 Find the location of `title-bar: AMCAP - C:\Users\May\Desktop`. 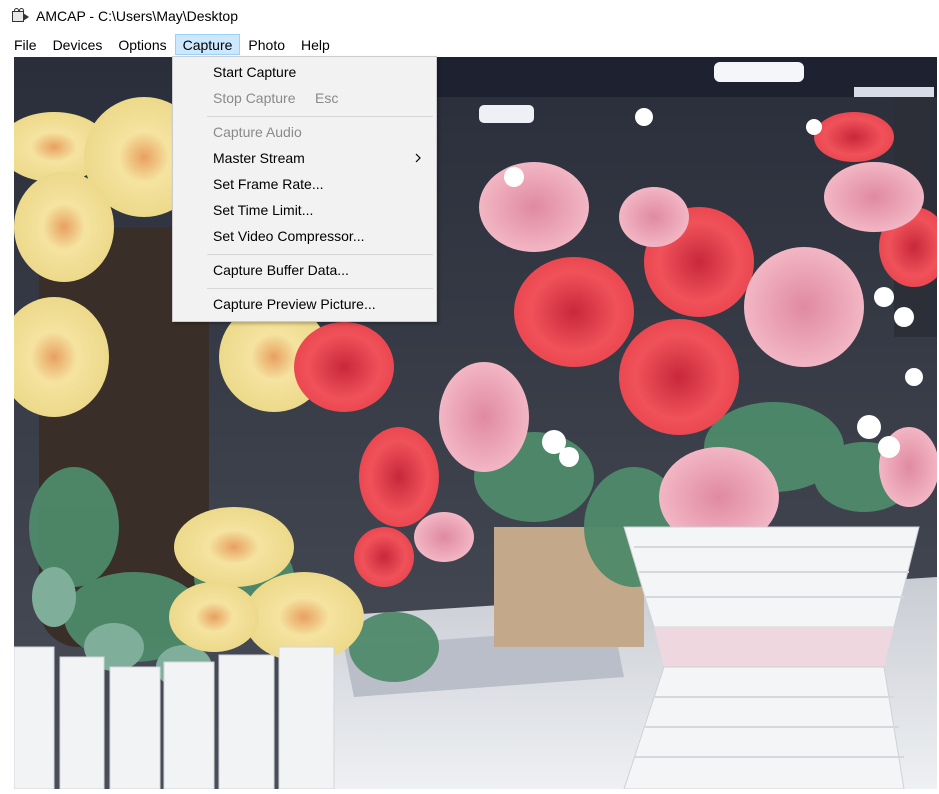

title-bar: AMCAP - C:\Users\May\Desktop is located at coordinates (469, 16).